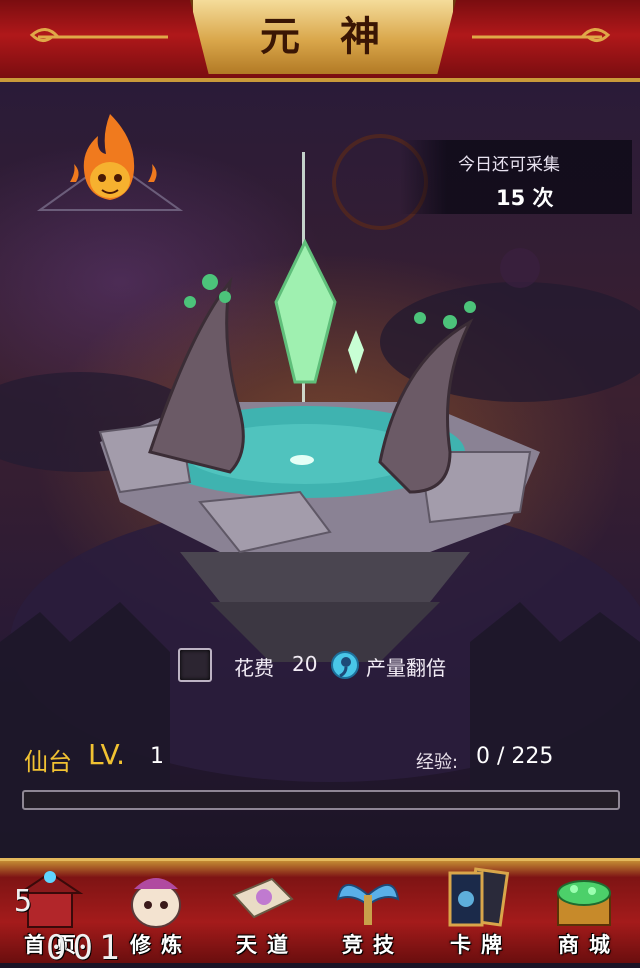 Image resolution: width=640 pixels, height=968 pixels. Describe the element at coordinates (406, 668) in the screenshot. I see `double-output-label: 产量翻倍` at that location.